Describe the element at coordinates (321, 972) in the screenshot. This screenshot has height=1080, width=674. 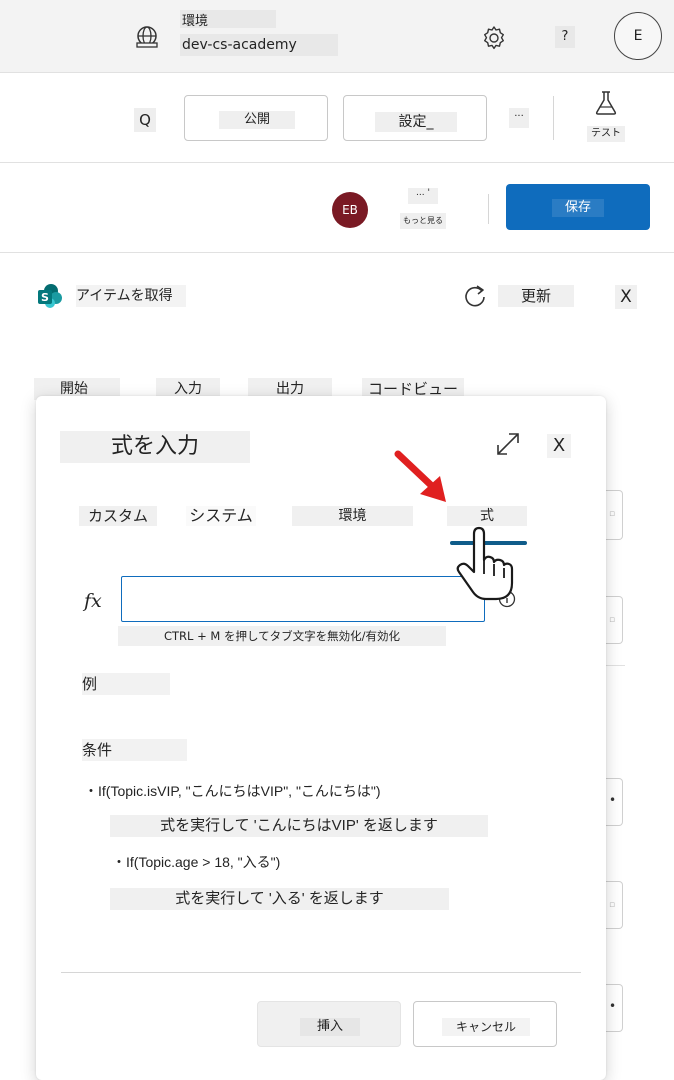
I see `dialog-divider` at that location.